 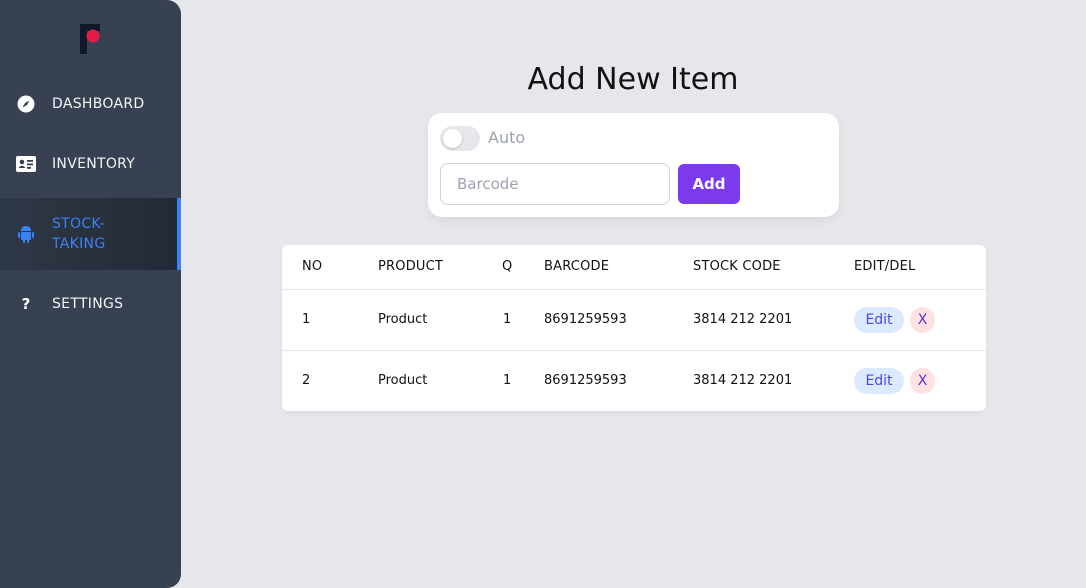 What do you see at coordinates (306, 319) in the screenshot?
I see `cell-no: 1` at bounding box center [306, 319].